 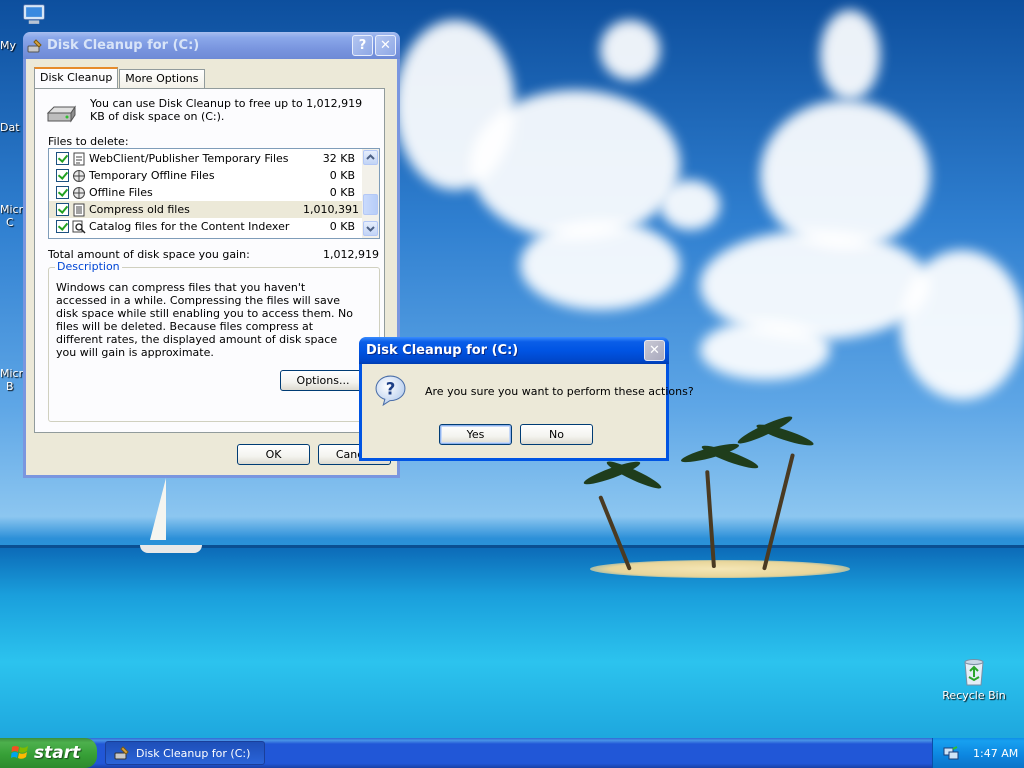 I want to click on file-size: 1,010,391, so click(x=331, y=209).